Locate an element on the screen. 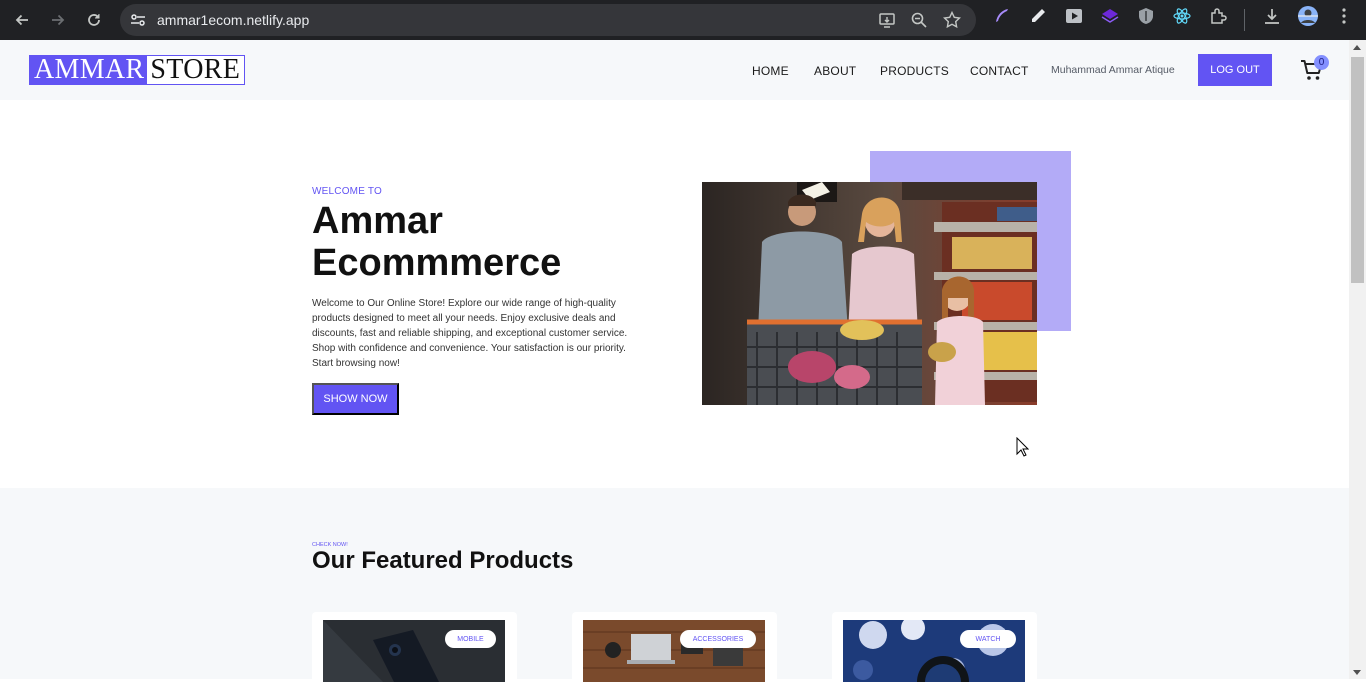  toolbar-divider is located at coordinates (1244, 20).